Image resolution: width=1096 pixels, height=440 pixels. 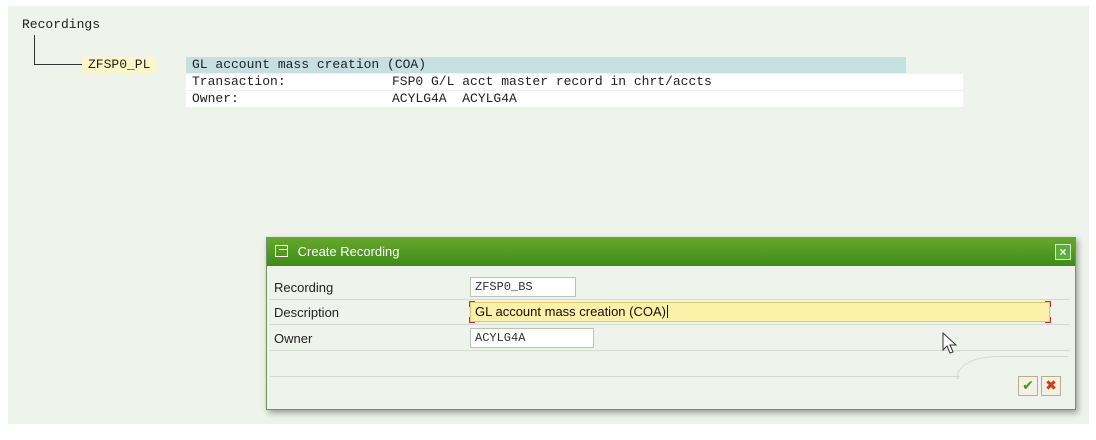 What do you see at coordinates (1063, 252) in the screenshot?
I see `close-button: ×` at bounding box center [1063, 252].